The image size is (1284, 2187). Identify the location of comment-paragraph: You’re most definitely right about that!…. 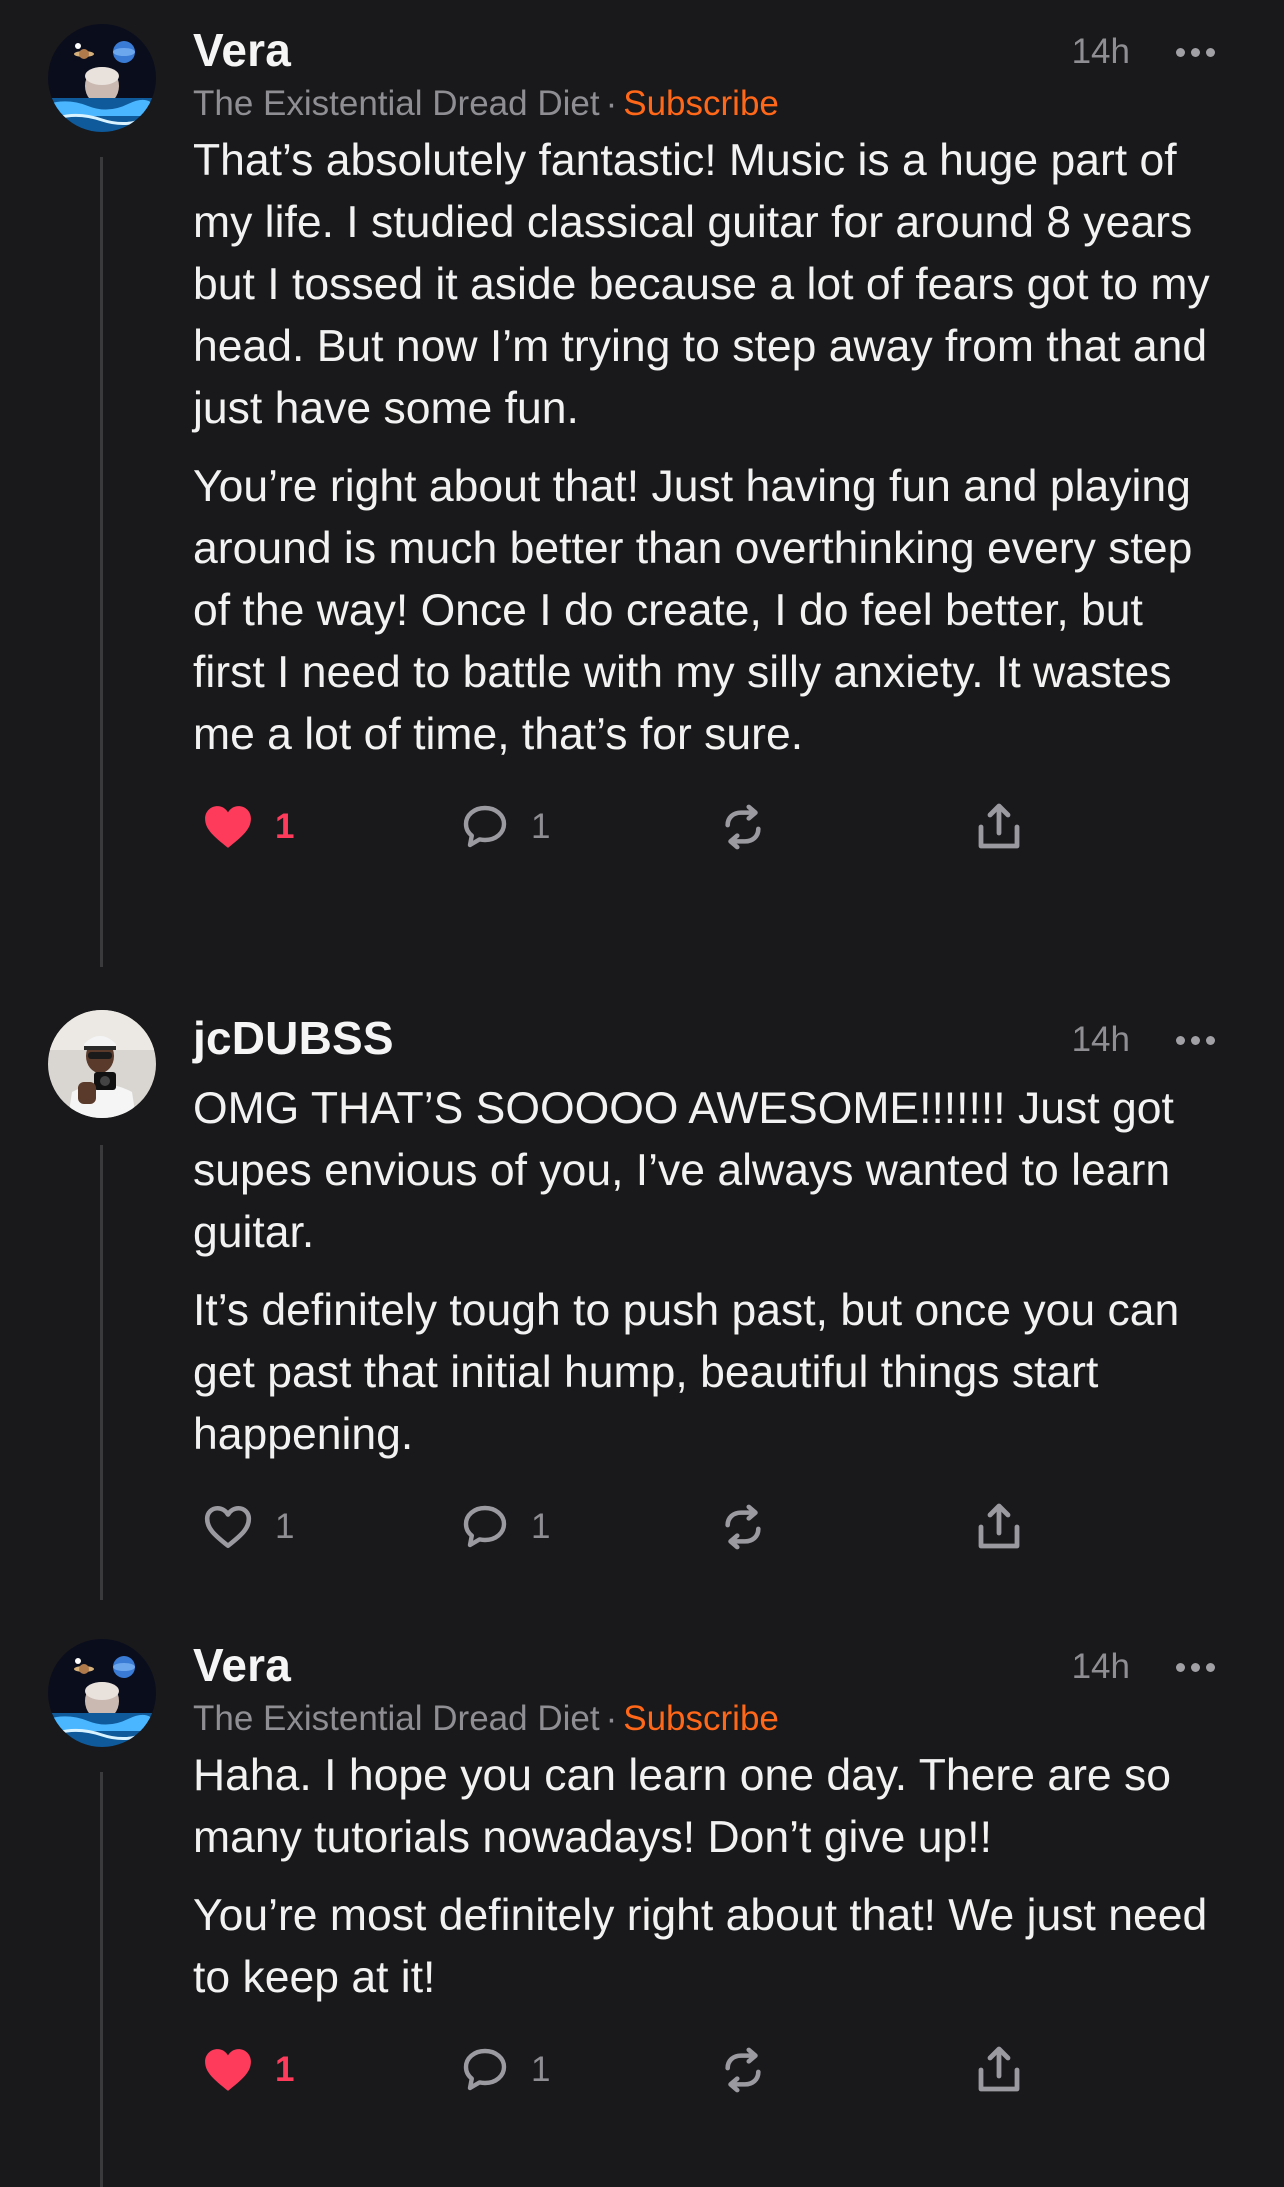
(700, 1946).